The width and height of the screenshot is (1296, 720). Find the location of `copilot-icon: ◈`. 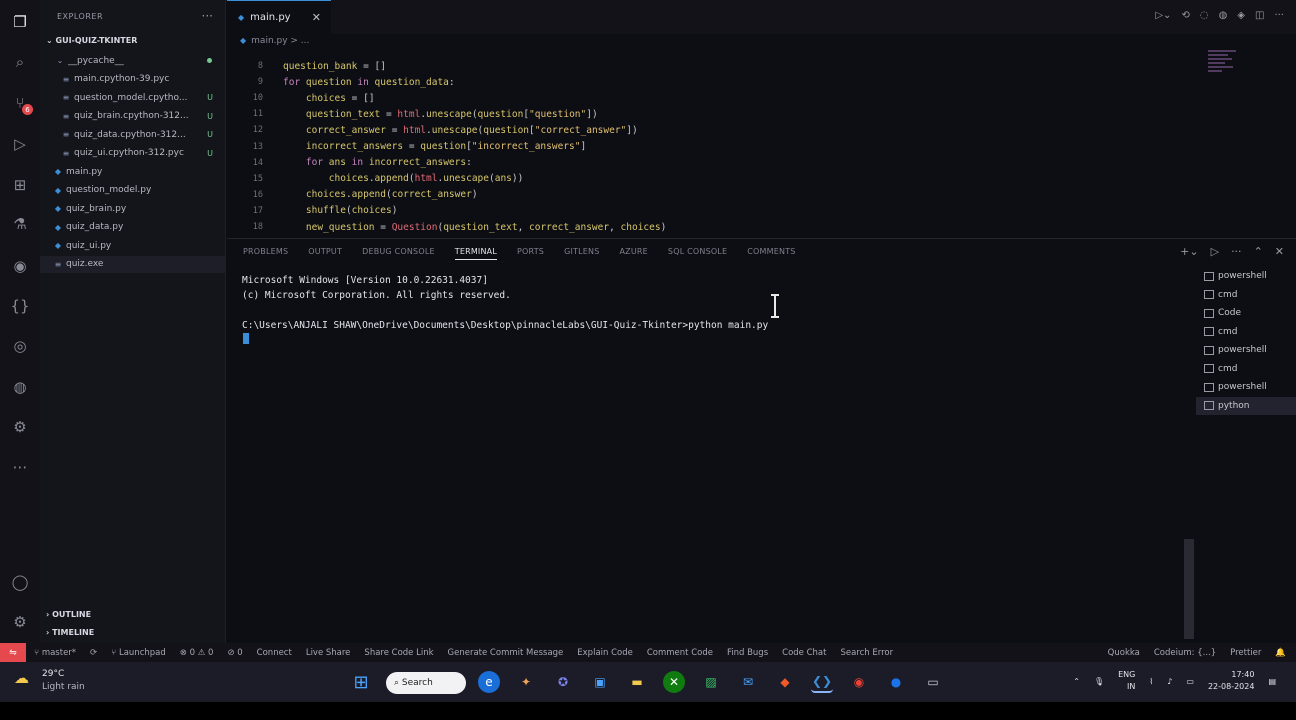

copilot-icon: ◈ is located at coordinates (1241, 15).